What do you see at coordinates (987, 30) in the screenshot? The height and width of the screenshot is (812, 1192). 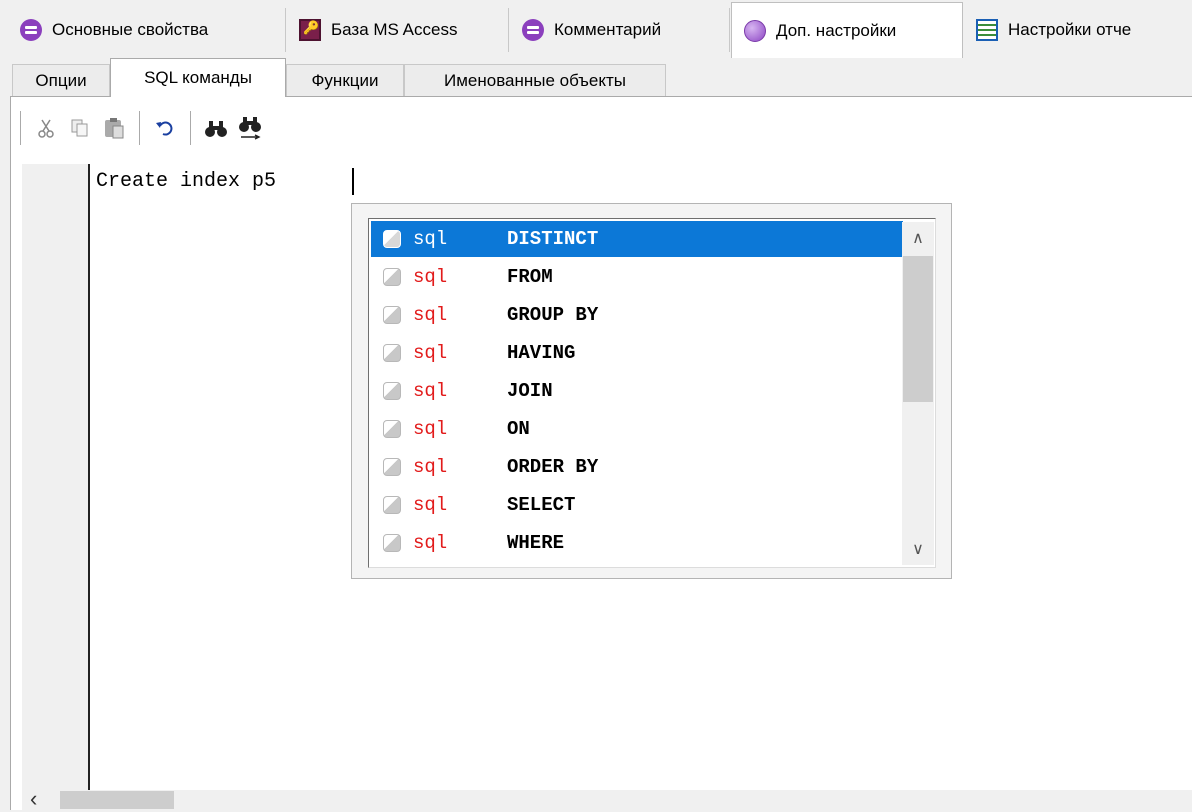 I see `report-icon` at bounding box center [987, 30].